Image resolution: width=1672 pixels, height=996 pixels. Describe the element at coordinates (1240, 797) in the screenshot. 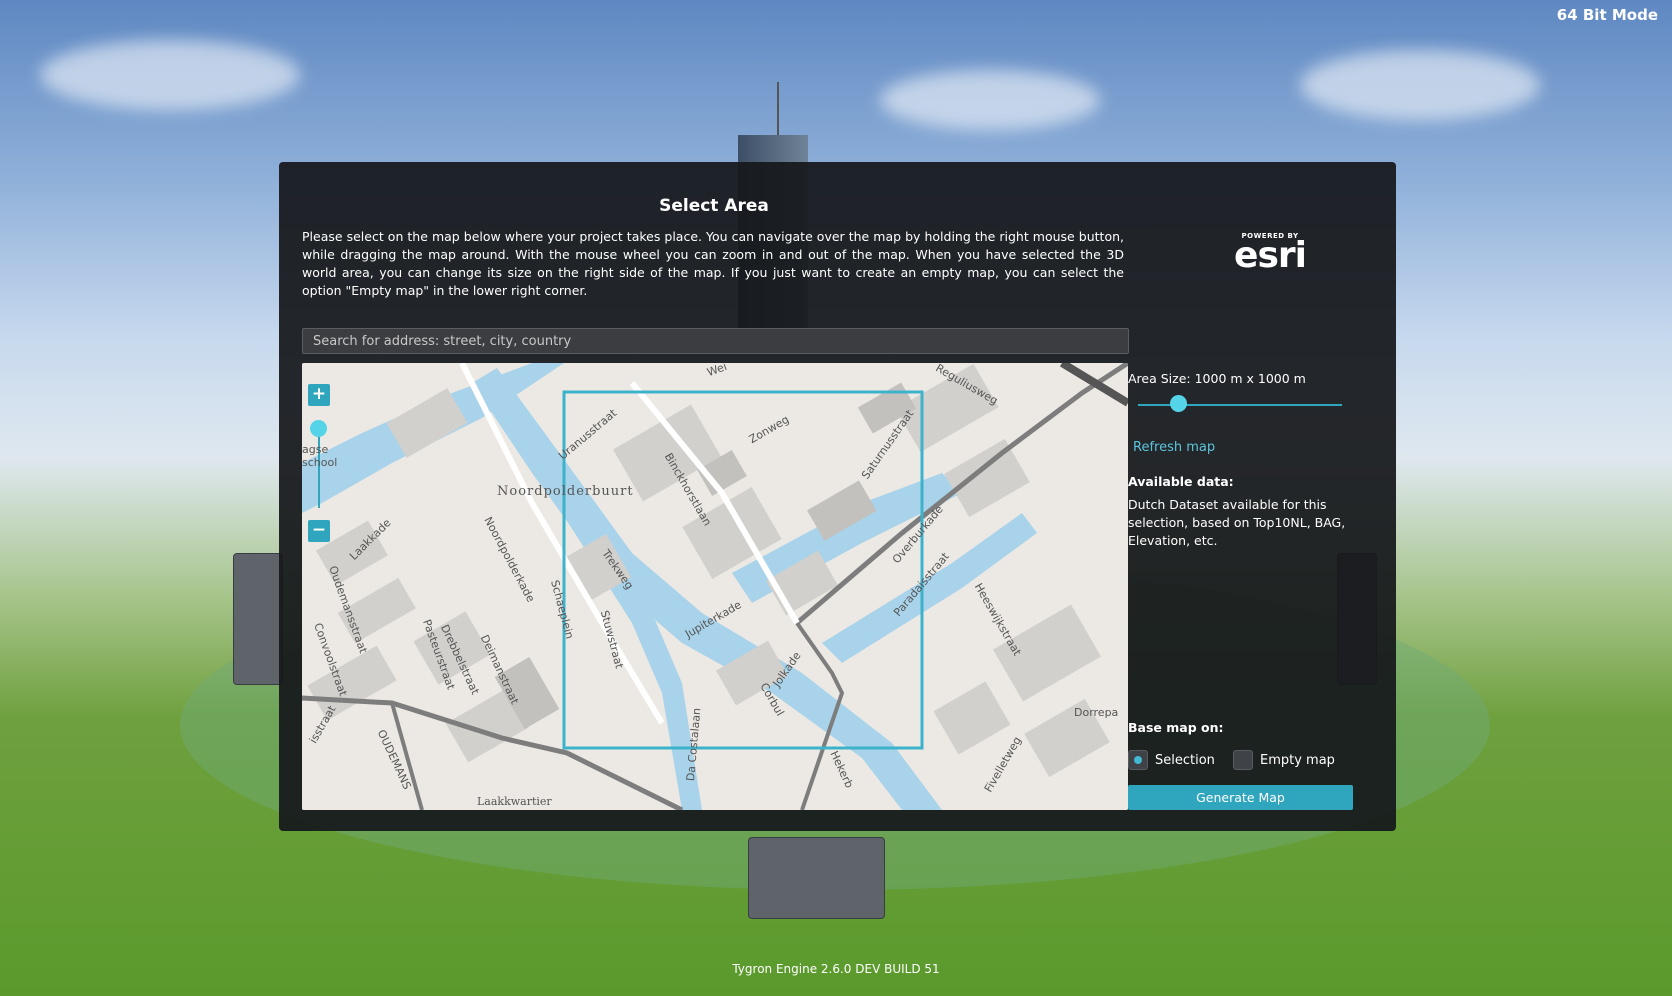

I see `generate-map-button: Generate Map` at that location.